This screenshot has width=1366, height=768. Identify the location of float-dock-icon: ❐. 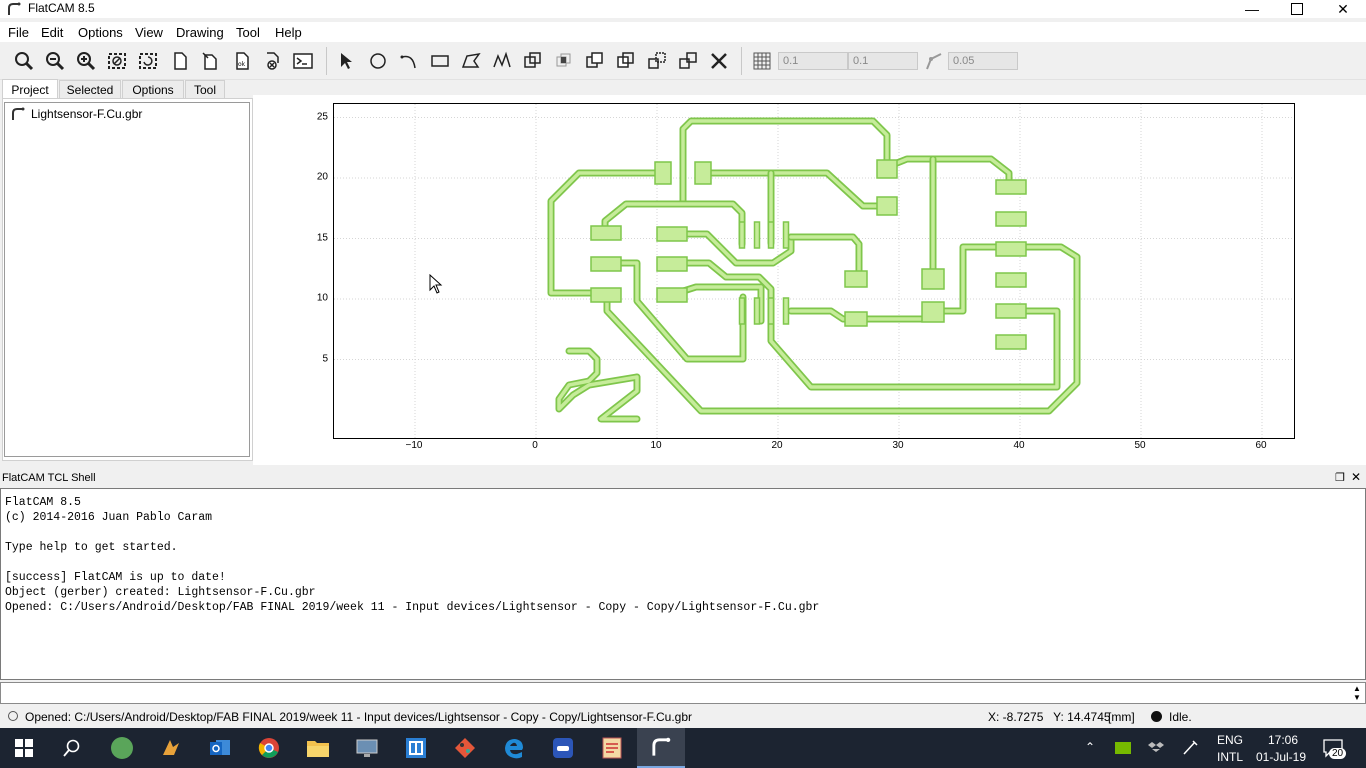
(1340, 477).